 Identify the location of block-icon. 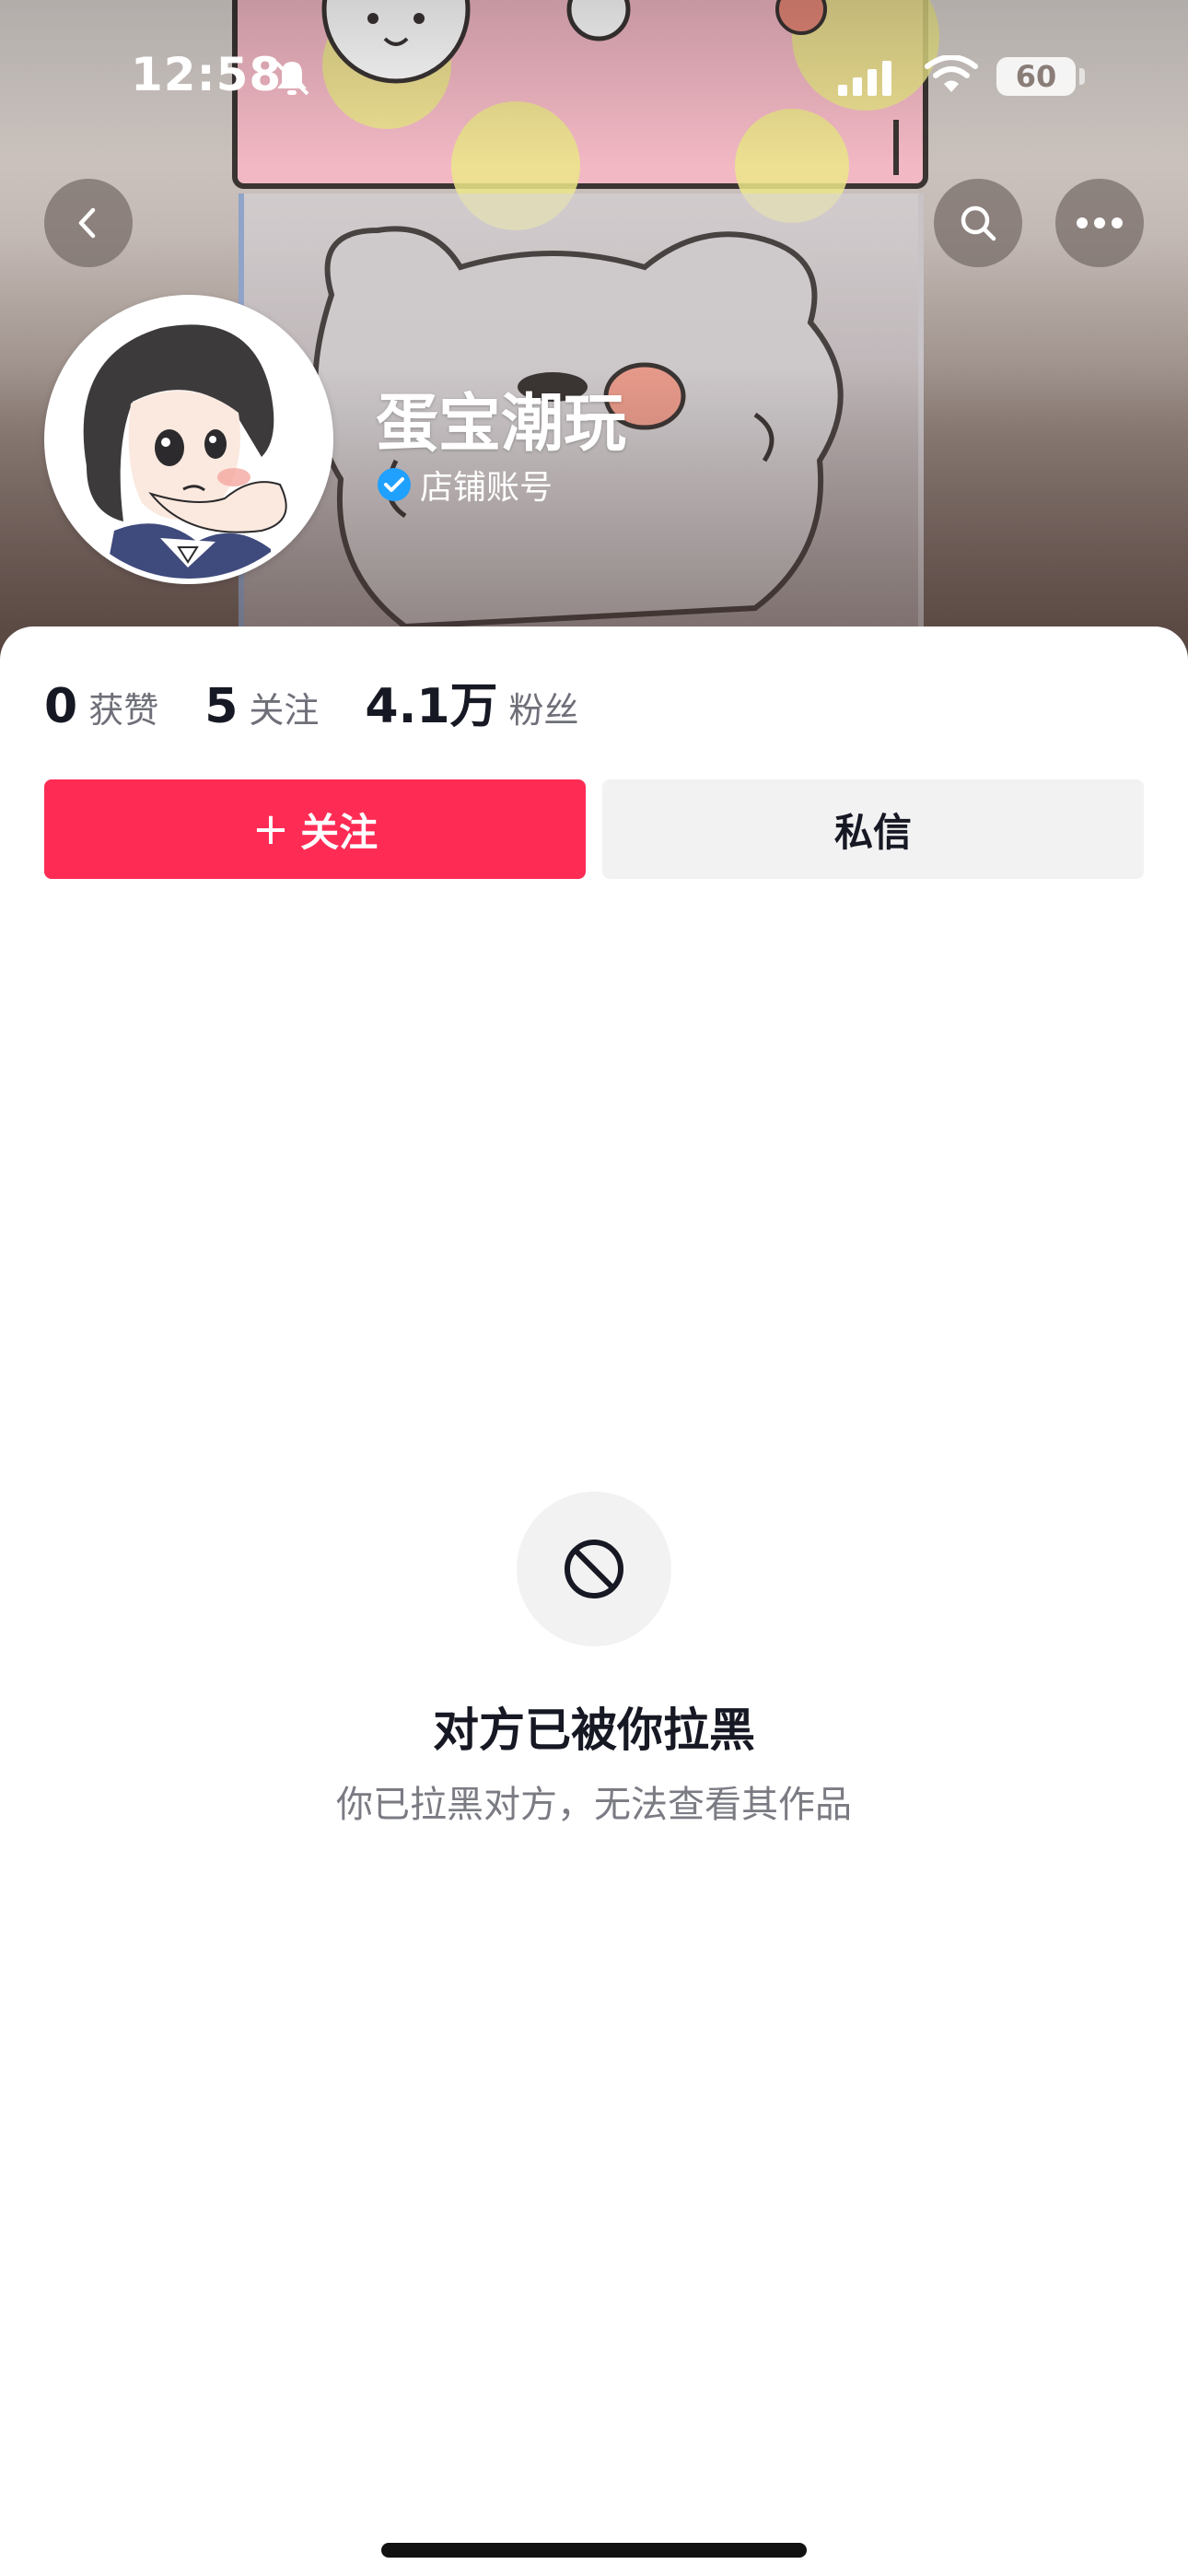
(594, 1569).